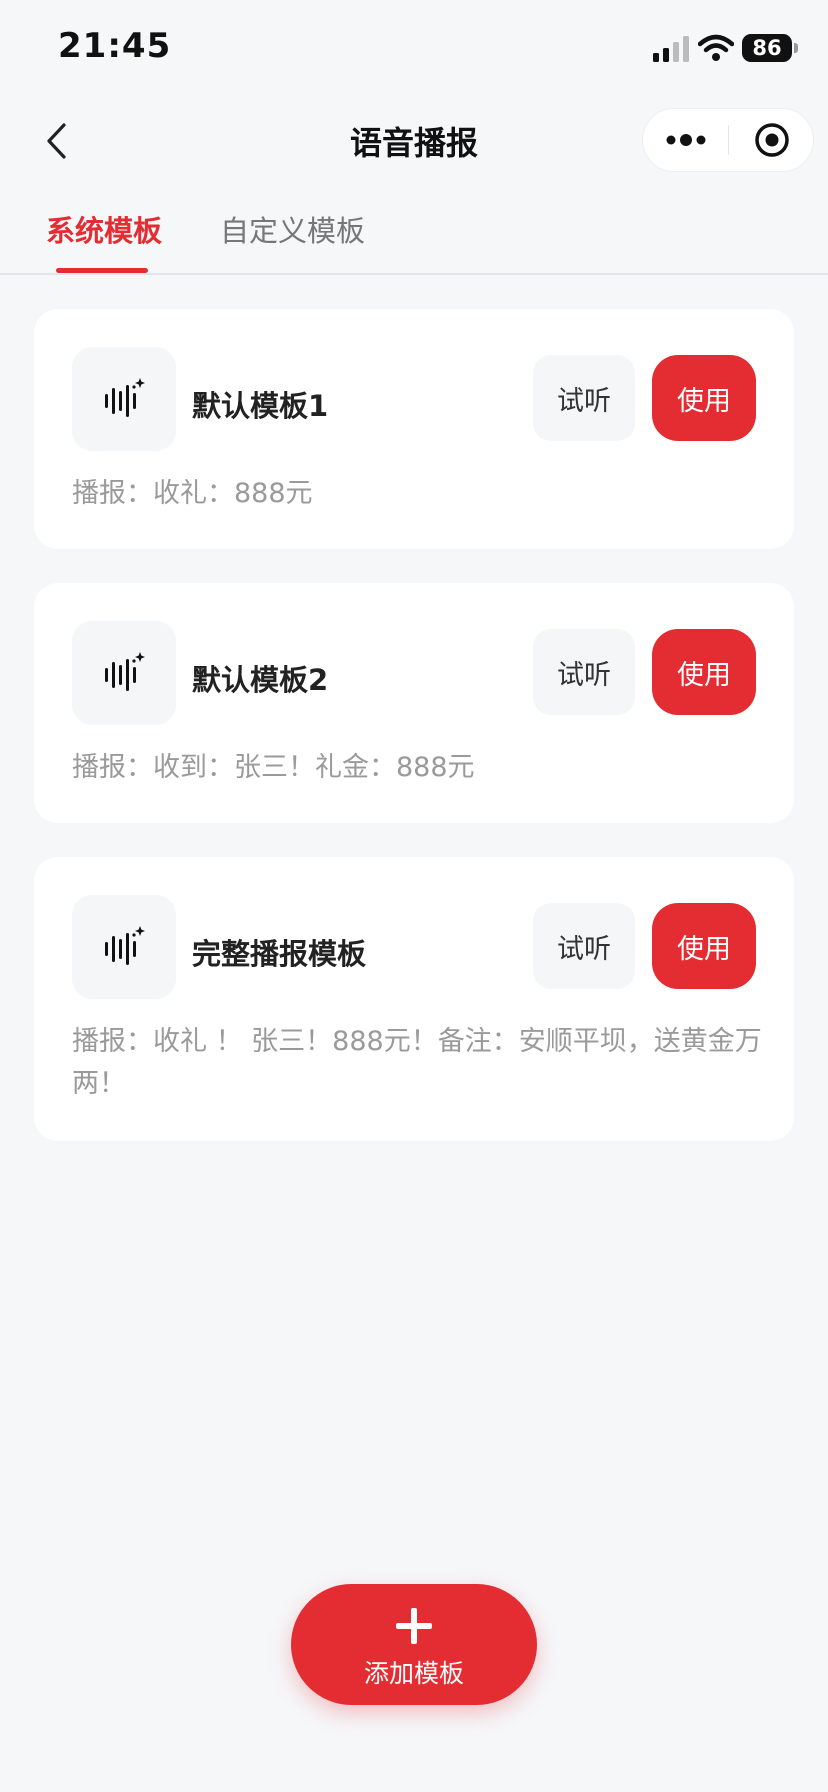  I want to click on template-name: 默认模板2, so click(260, 680).